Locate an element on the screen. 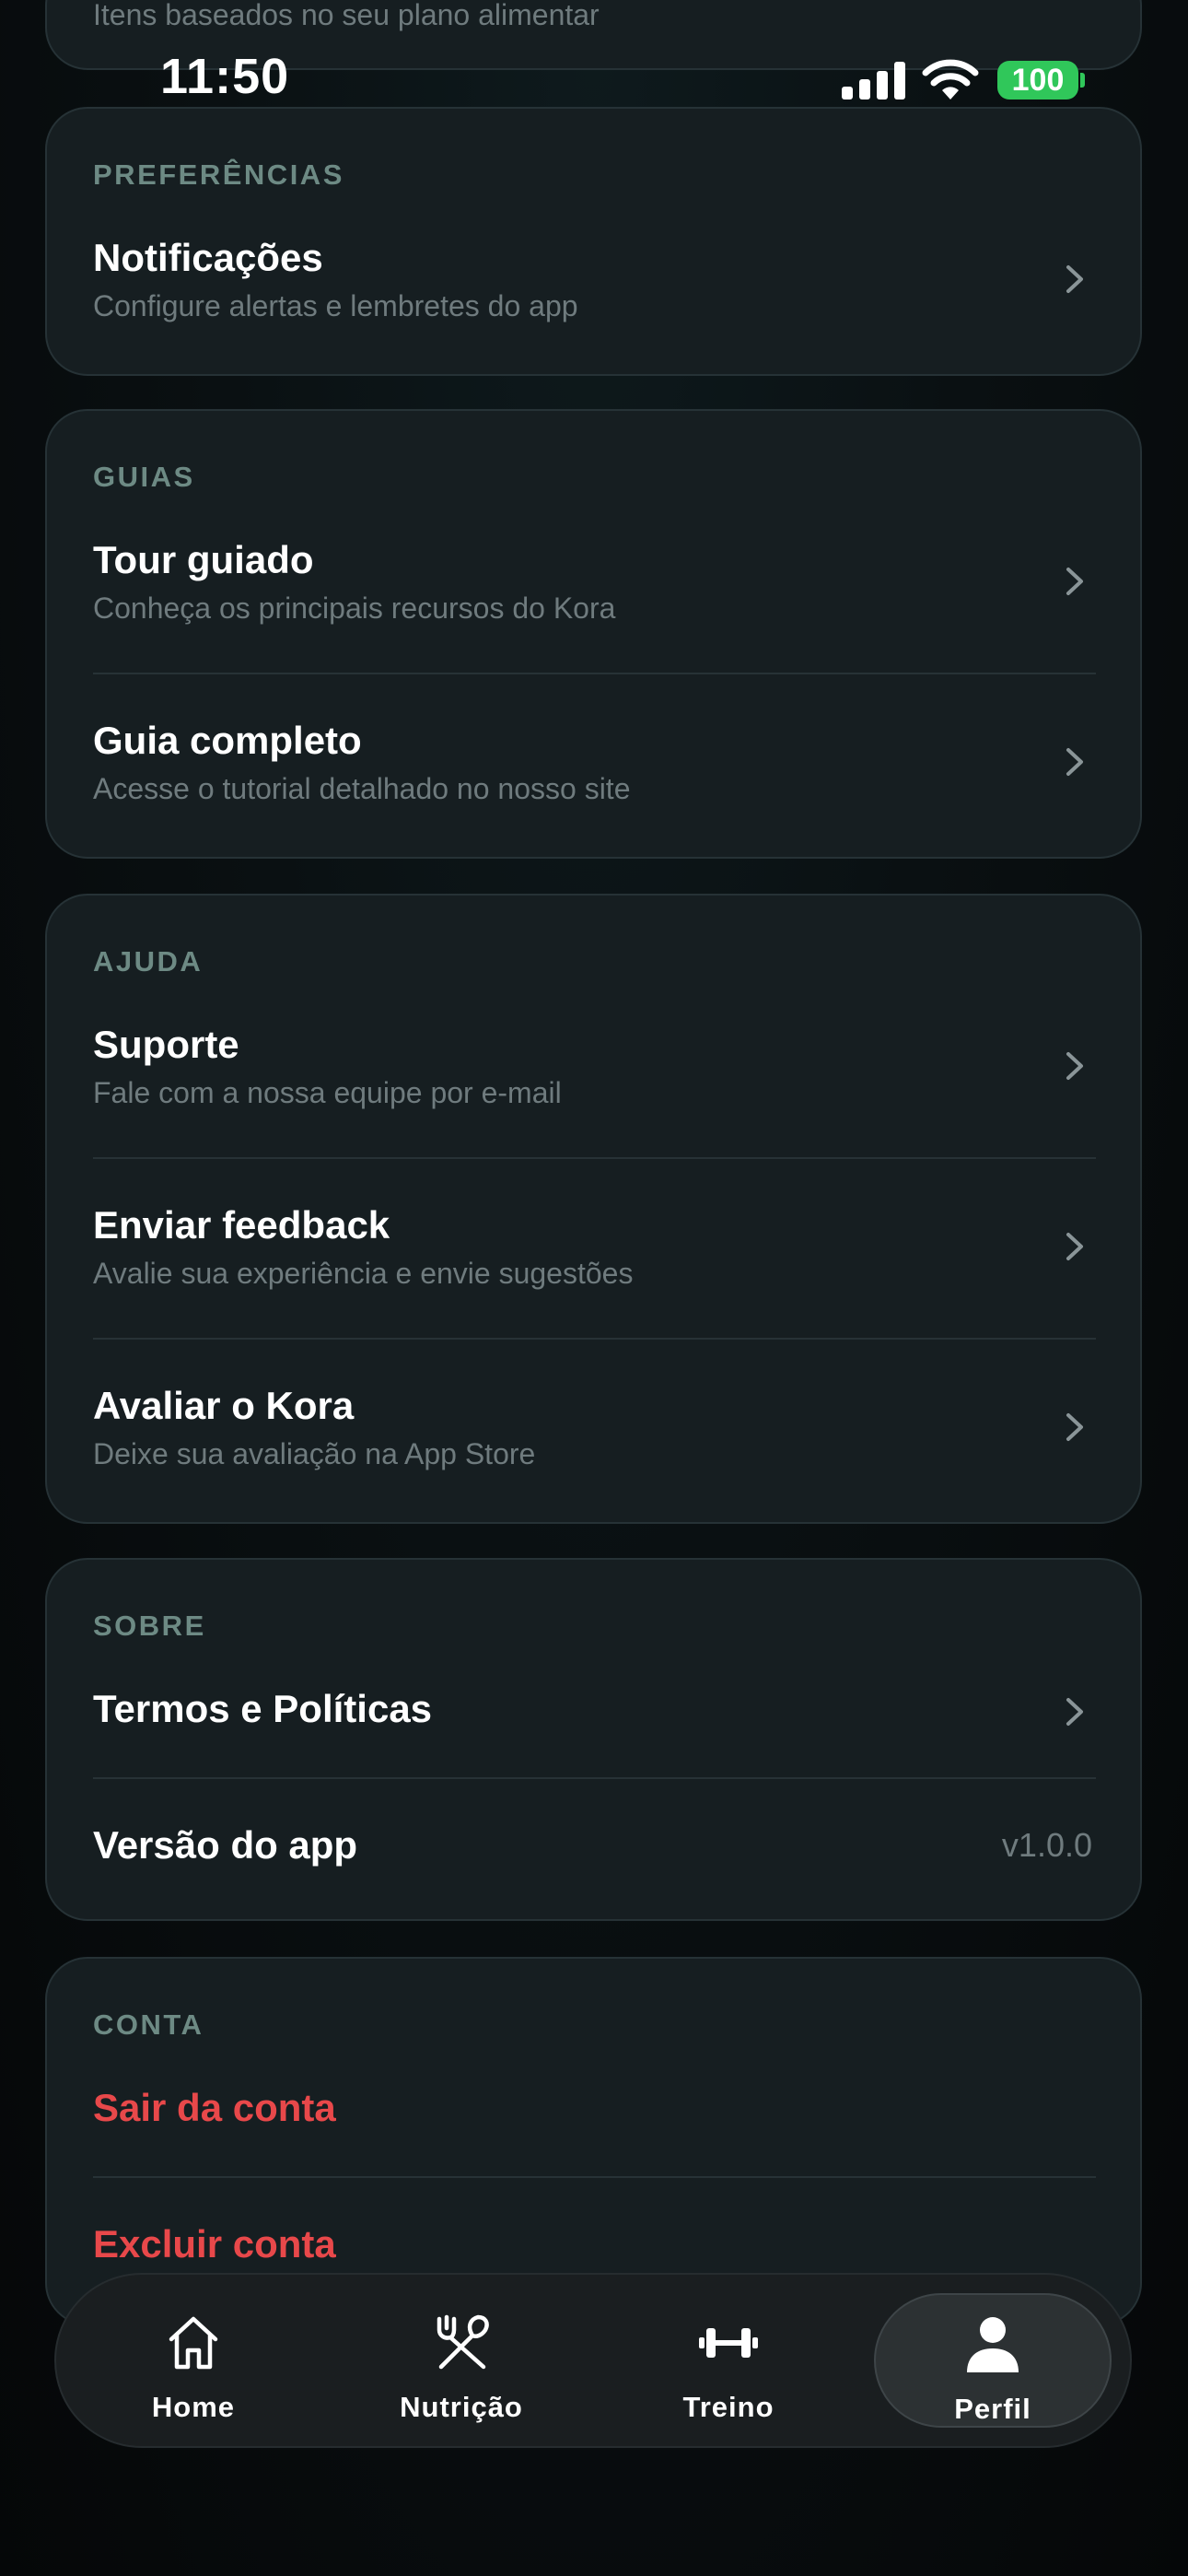  status-time: 11:50 is located at coordinates (225, 76).